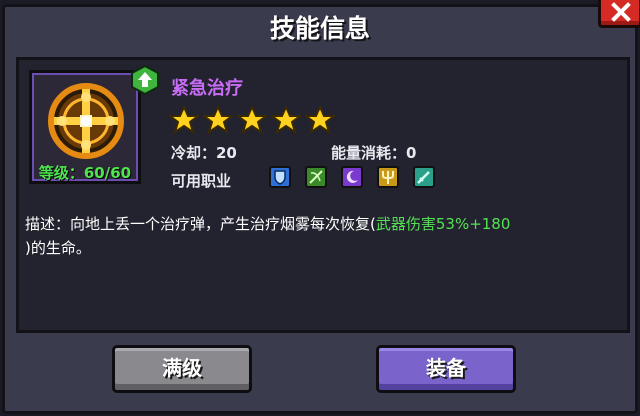 The width and height of the screenshot is (640, 416). Describe the element at coordinates (374, 153) in the screenshot. I see `energy-cost-stat: 能量消耗：0` at that location.